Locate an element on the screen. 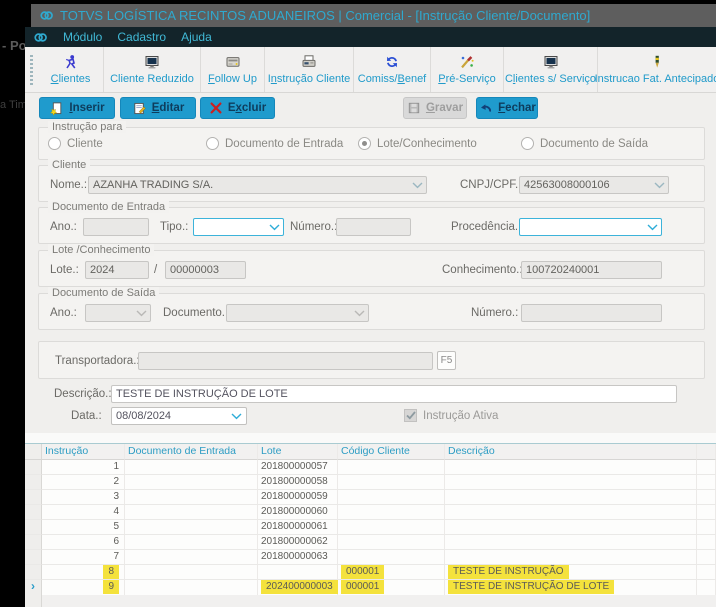  inserir-button: Inserir is located at coordinates (77, 108).